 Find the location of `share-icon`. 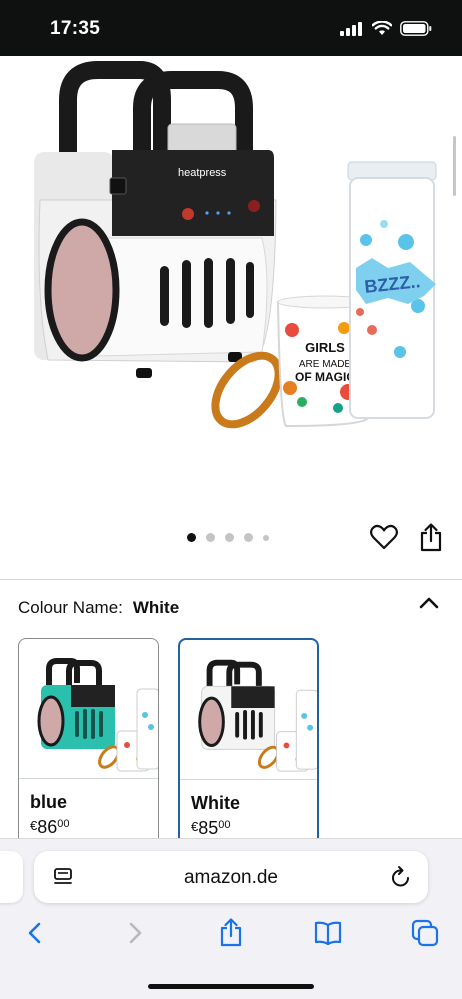

share-icon is located at coordinates (431, 537).